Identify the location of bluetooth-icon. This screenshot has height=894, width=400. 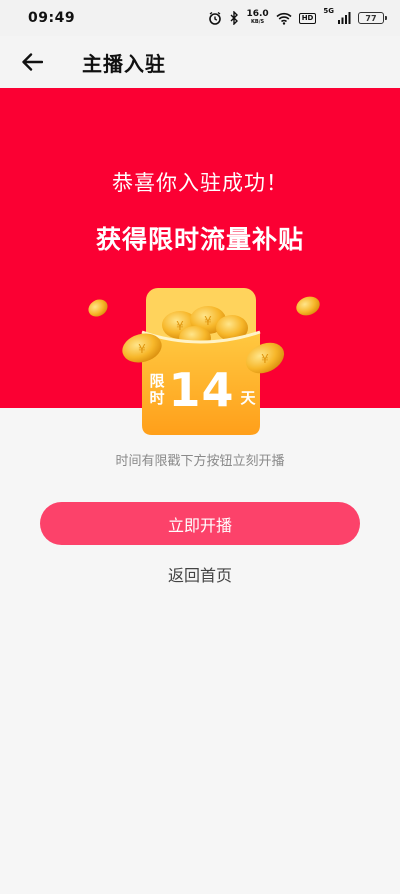
(234, 18).